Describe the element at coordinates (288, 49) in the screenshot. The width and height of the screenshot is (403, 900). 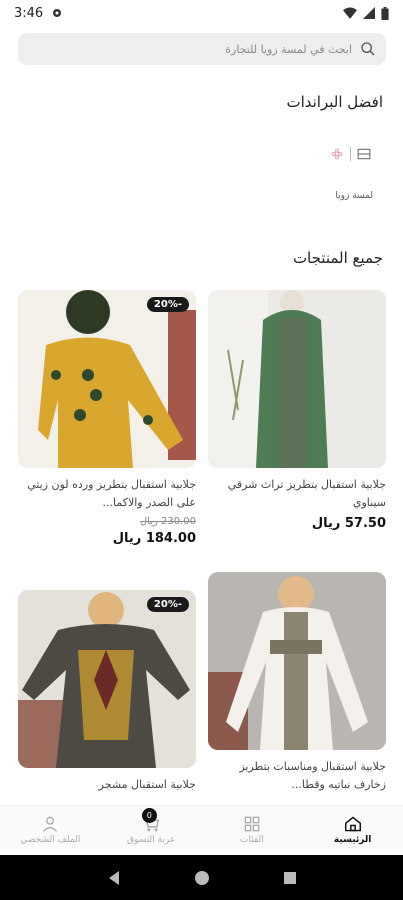
I see `search-input: ابحث في لمسة زويا للتجارة` at that location.